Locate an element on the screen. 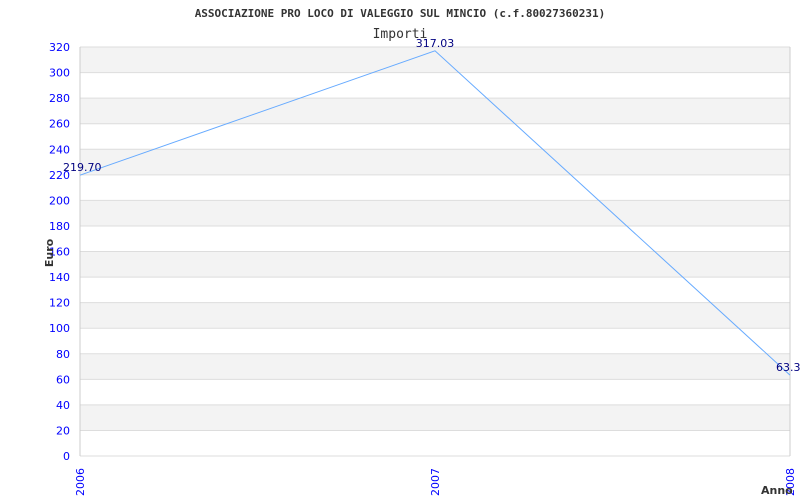 The height and width of the screenshot is (500, 800). y-tick-label: 280 is located at coordinates (59, 98).